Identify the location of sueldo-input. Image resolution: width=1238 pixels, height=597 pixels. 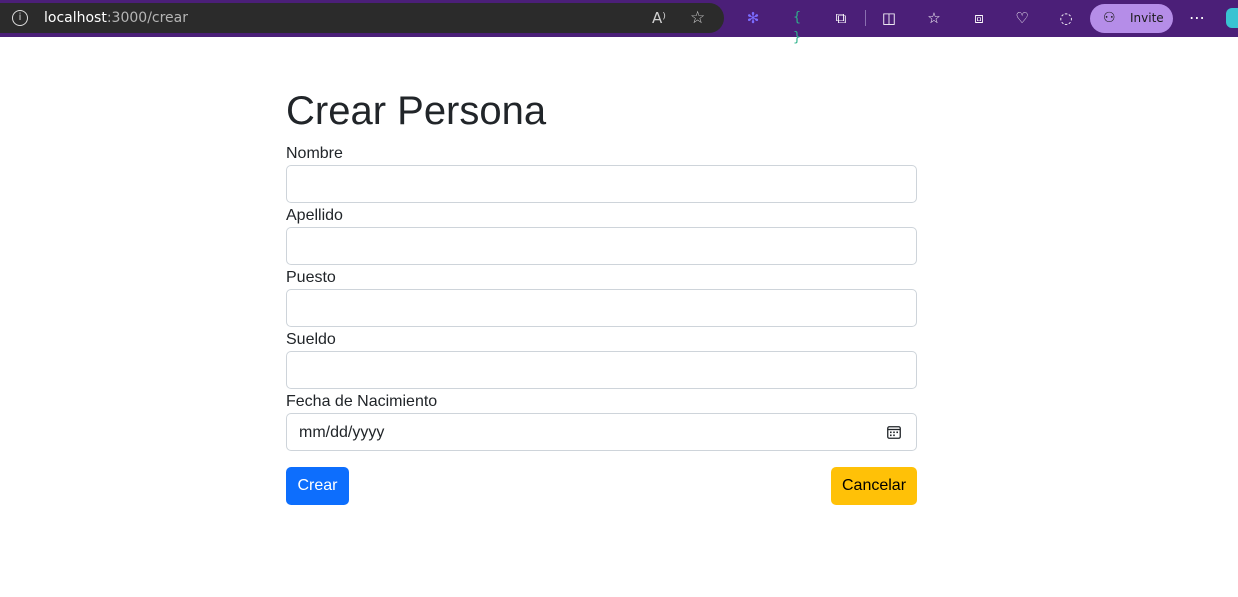
(601, 370).